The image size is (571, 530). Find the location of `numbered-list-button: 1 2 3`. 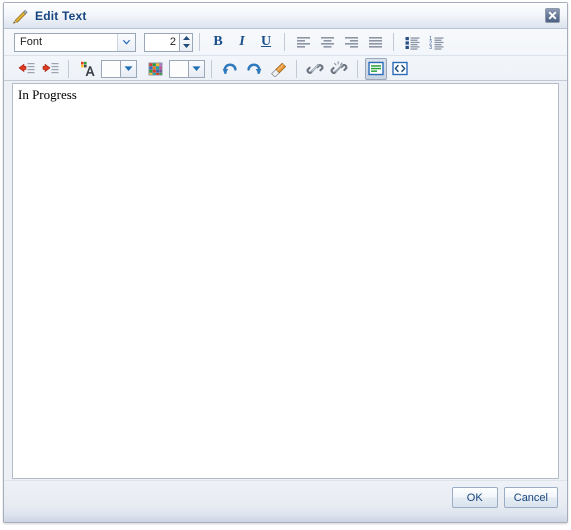

numbered-list-button: 1 2 3 is located at coordinates (436, 42).